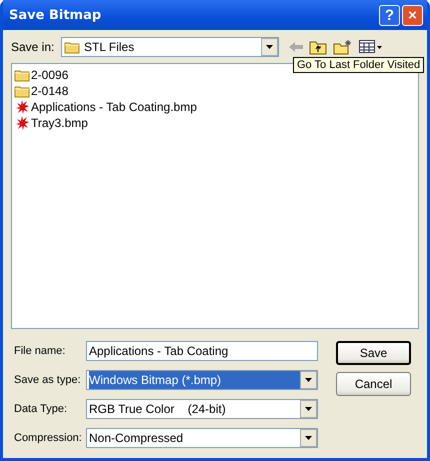 Image resolution: width=430 pixels, height=461 pixels. Describe the element at coordinates (215, 107) in the screenshot. I see `file-item: Applications - Tab Coating.bmp` at that location.